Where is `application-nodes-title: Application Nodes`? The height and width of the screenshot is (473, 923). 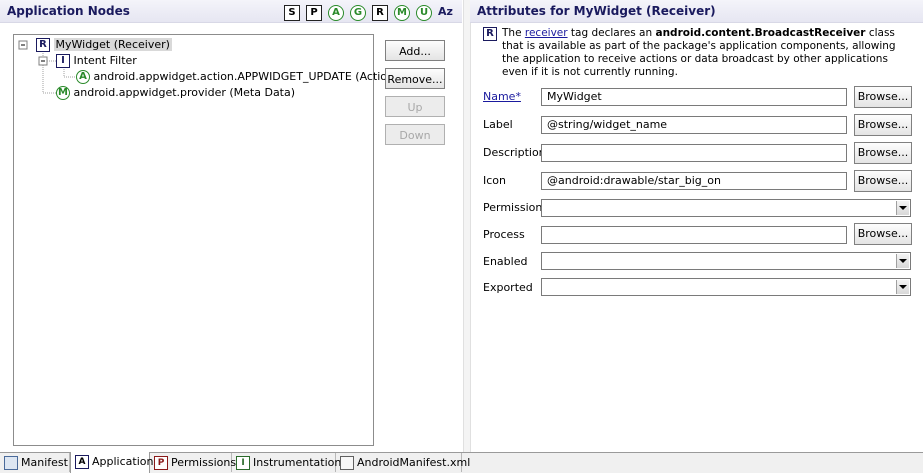
application-nodes-title: Application Nodes is located at coordinates (68, 11).